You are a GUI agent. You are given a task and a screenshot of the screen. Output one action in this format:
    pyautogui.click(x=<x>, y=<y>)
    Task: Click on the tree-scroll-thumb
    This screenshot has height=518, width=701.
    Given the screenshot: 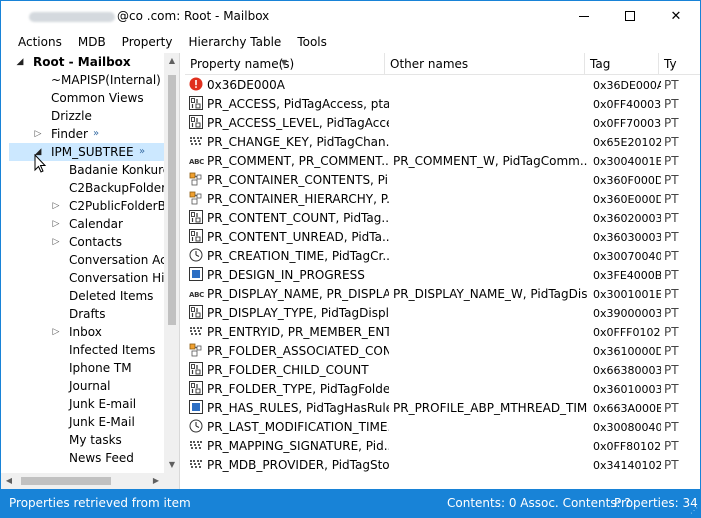 What is the action you would take?
    pyautogui.click(x=172, y=200)
    